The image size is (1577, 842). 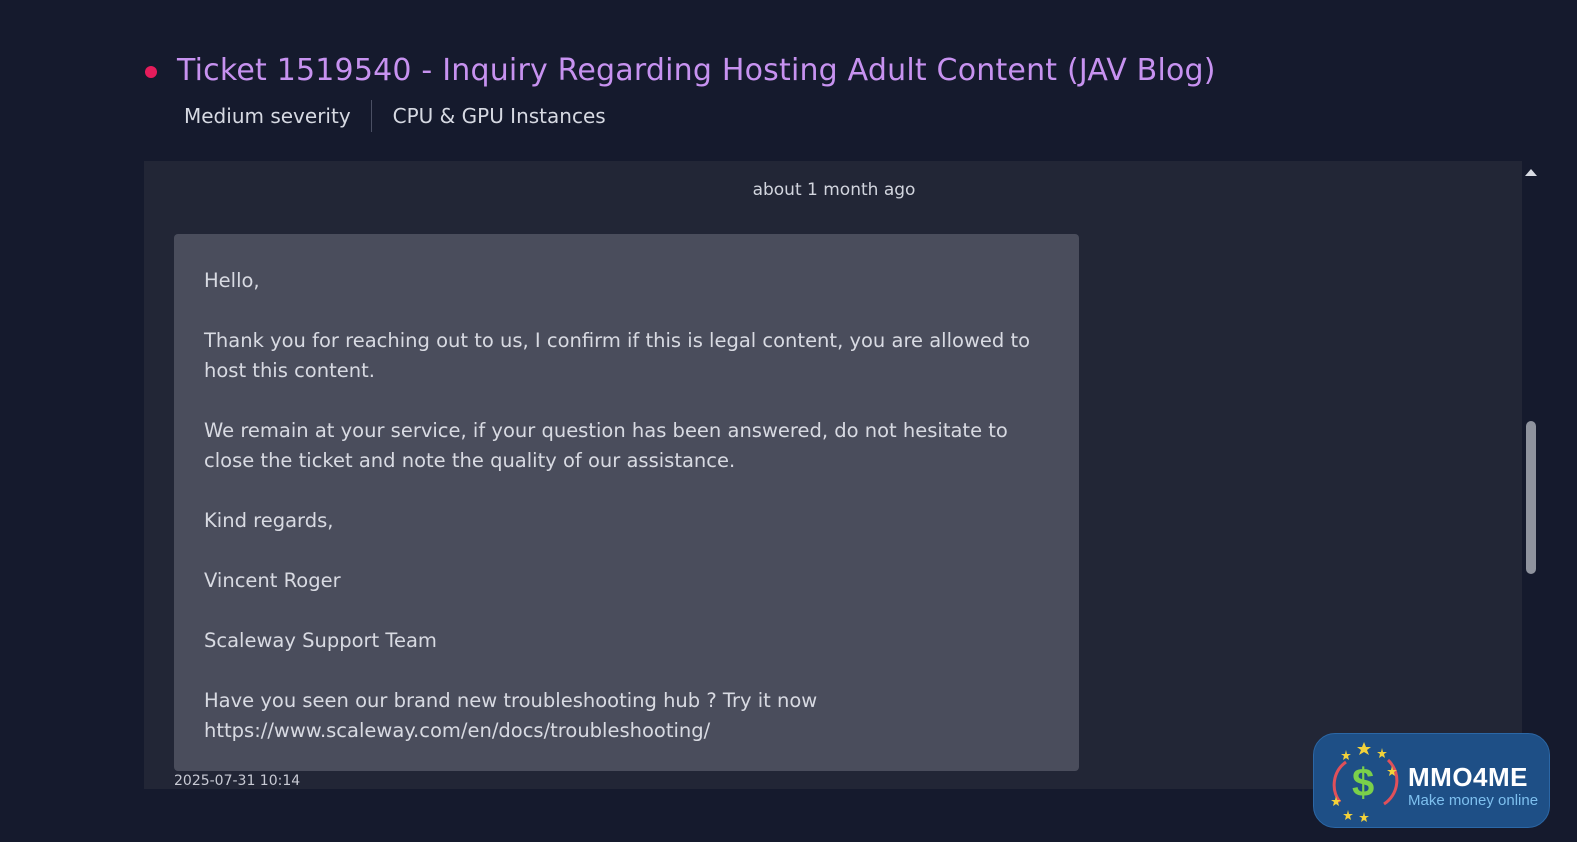 What do you see at coordinates (232, 280) in the screenshot?
I see `message-paragraph: Hello,` at bounding box center [232, 280].